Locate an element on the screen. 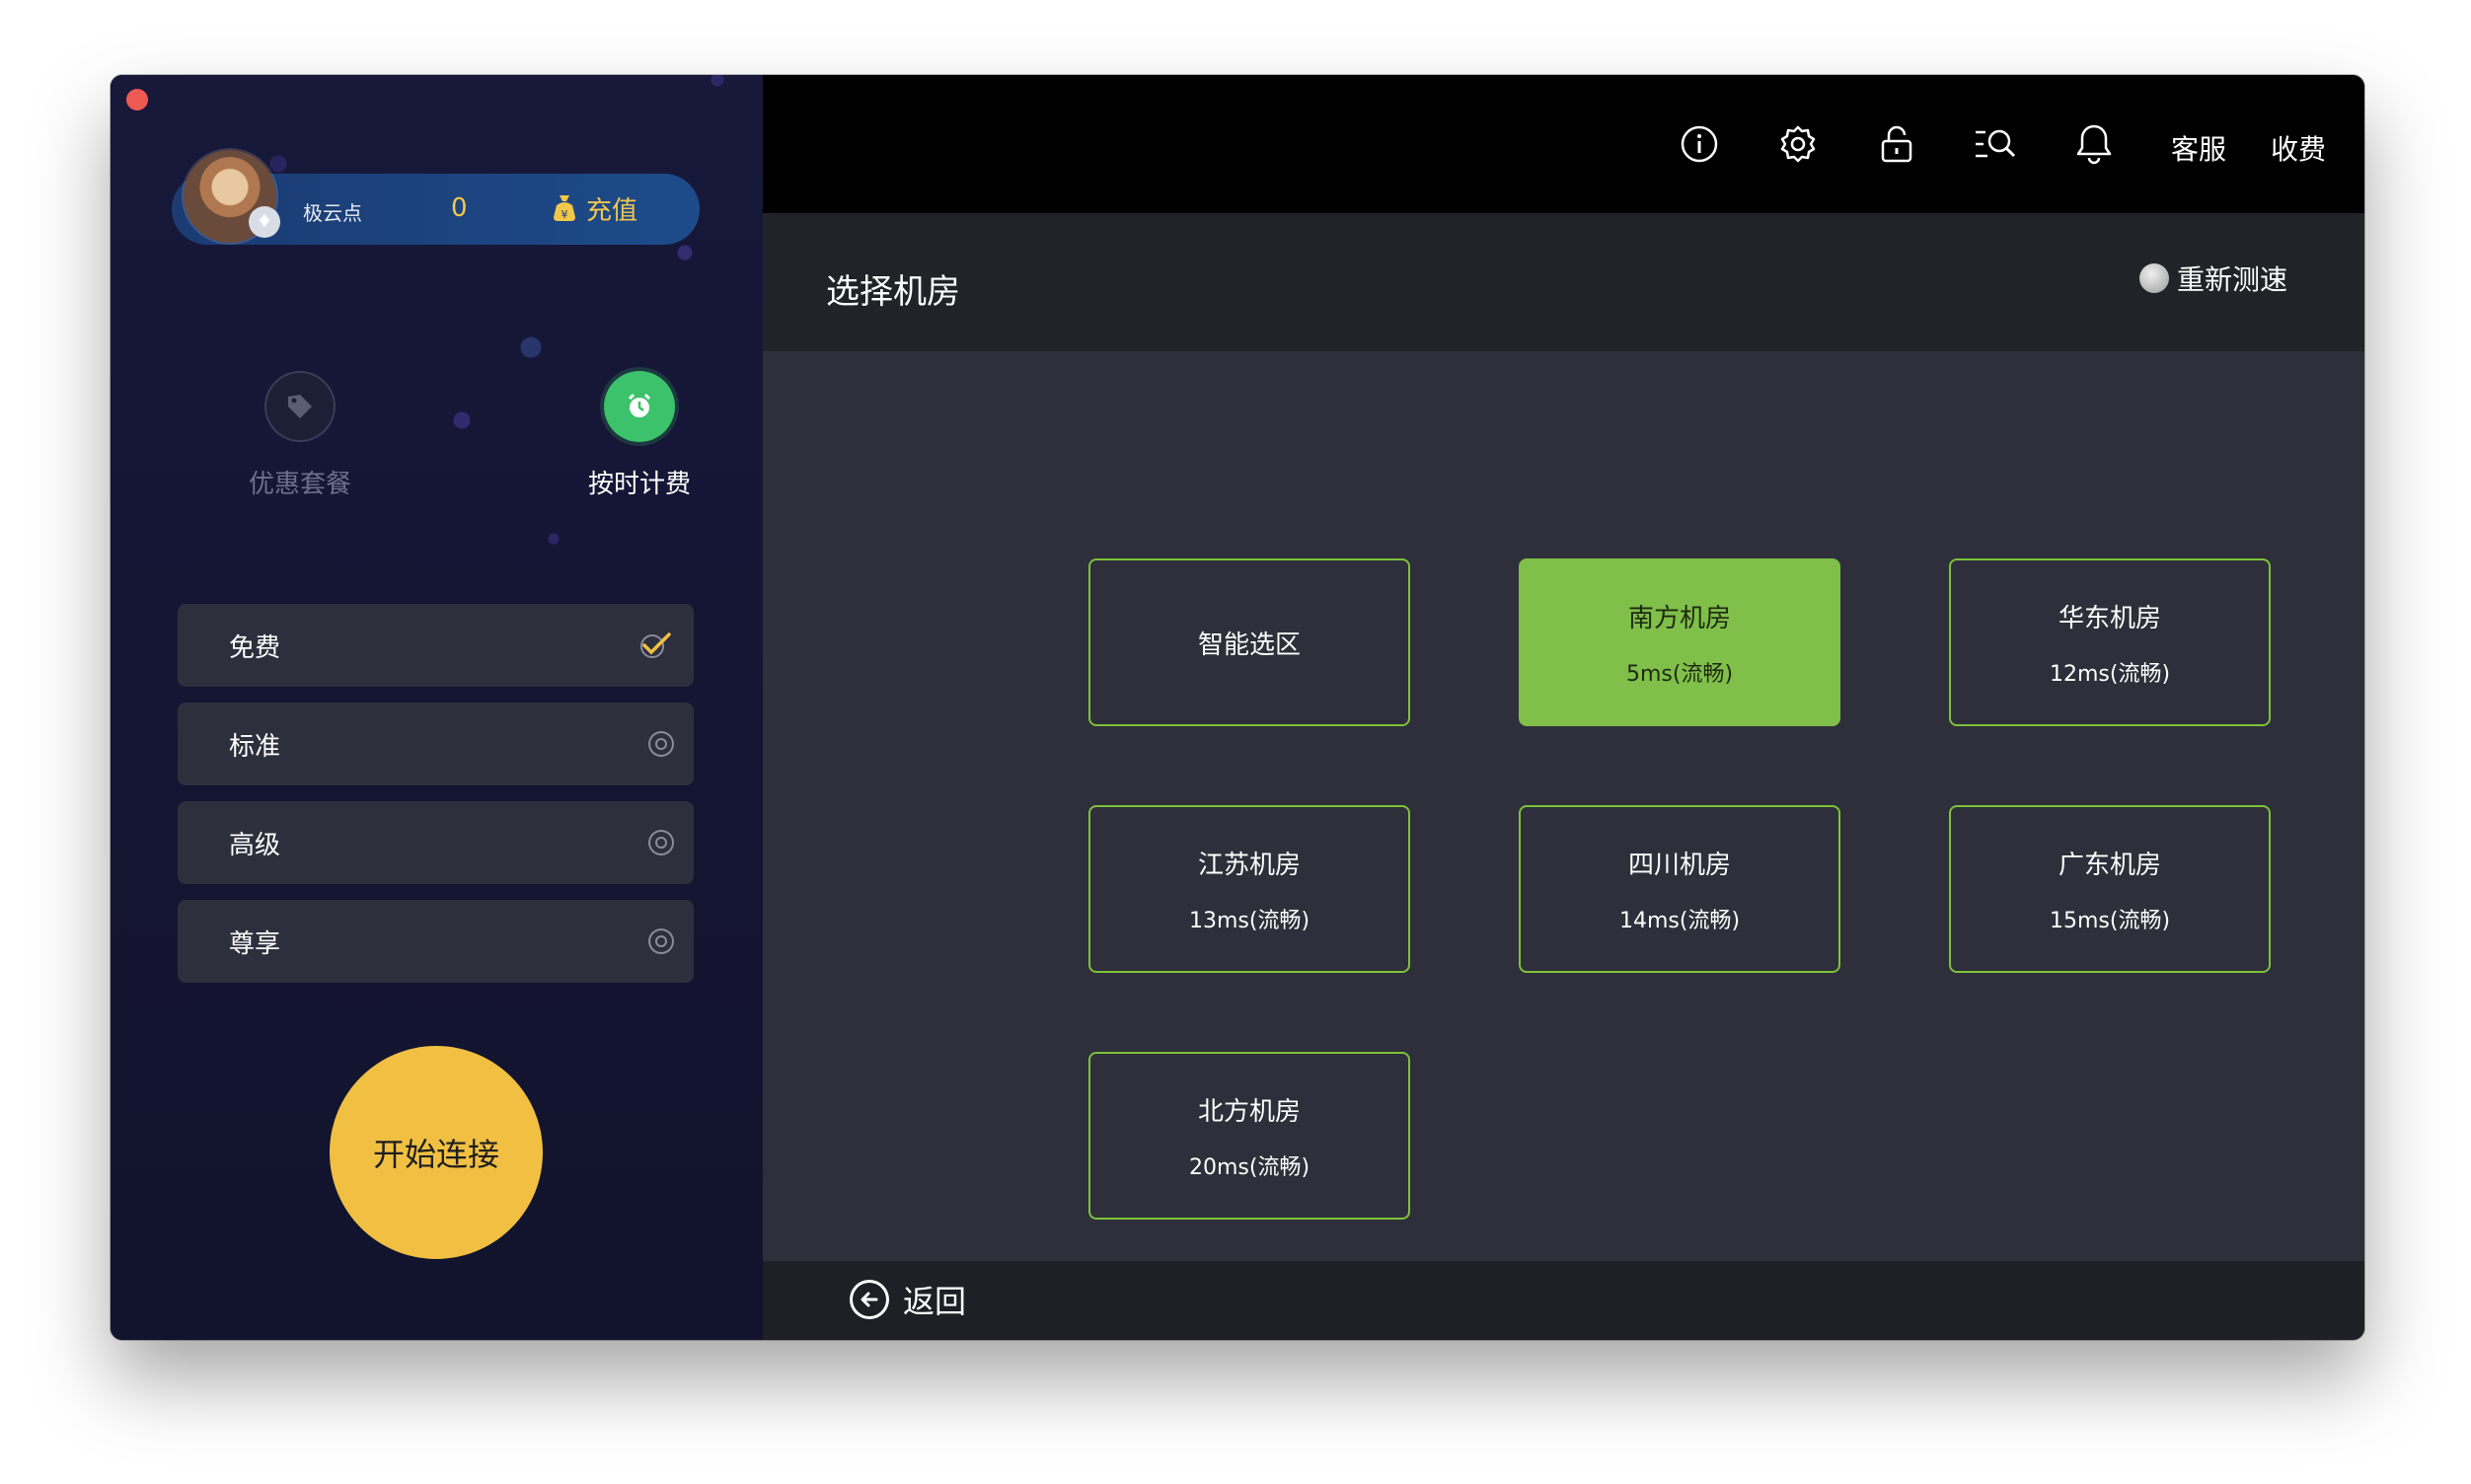 This screenshot has height=1484, width=2471. room-name: 南方机房 is located at coordinates (1679, 618).